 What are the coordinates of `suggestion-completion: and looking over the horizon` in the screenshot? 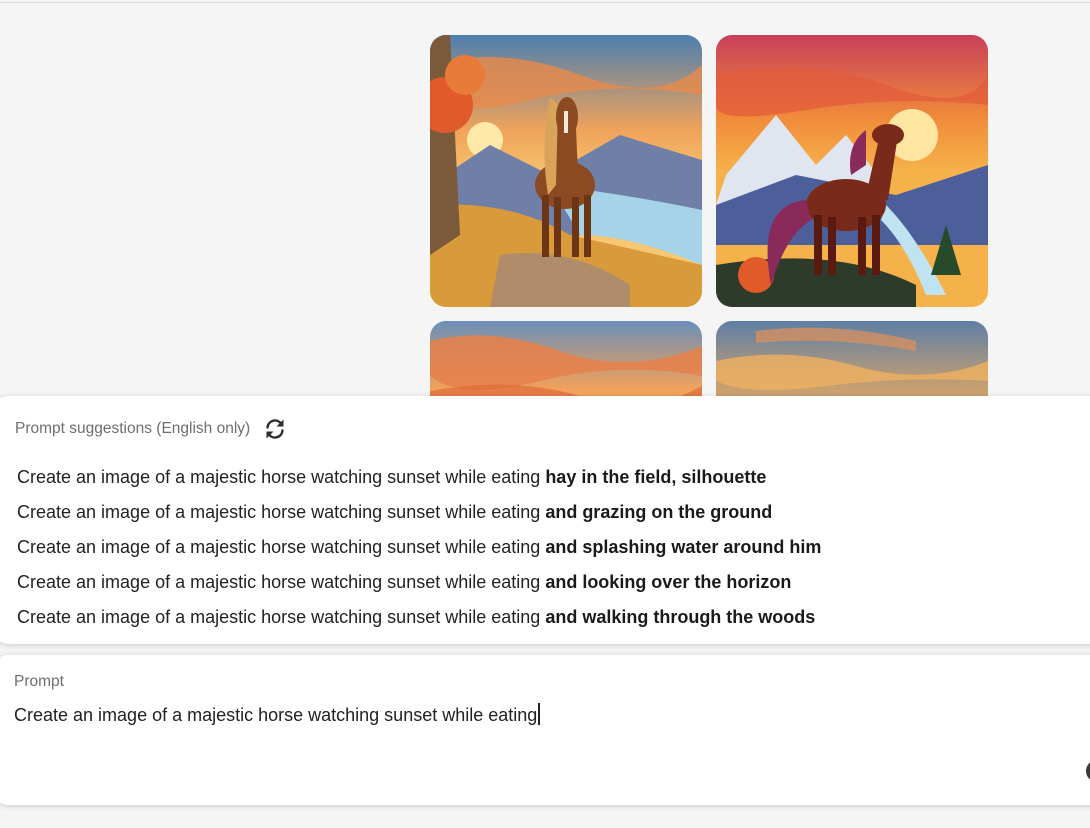 It's located at (668, 582).